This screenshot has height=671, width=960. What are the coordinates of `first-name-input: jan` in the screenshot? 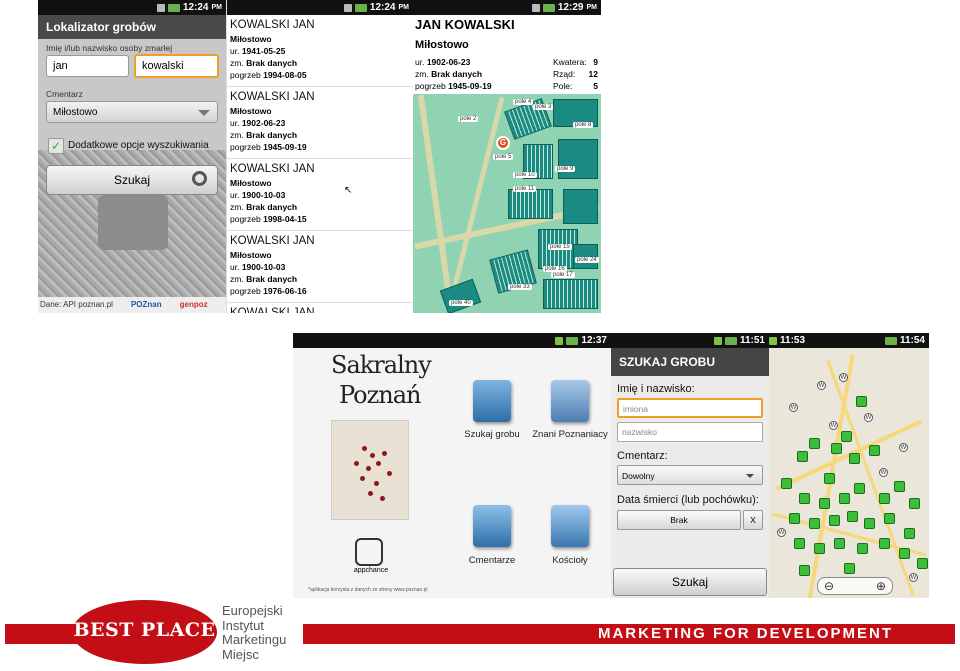 It's located at (87, 66).